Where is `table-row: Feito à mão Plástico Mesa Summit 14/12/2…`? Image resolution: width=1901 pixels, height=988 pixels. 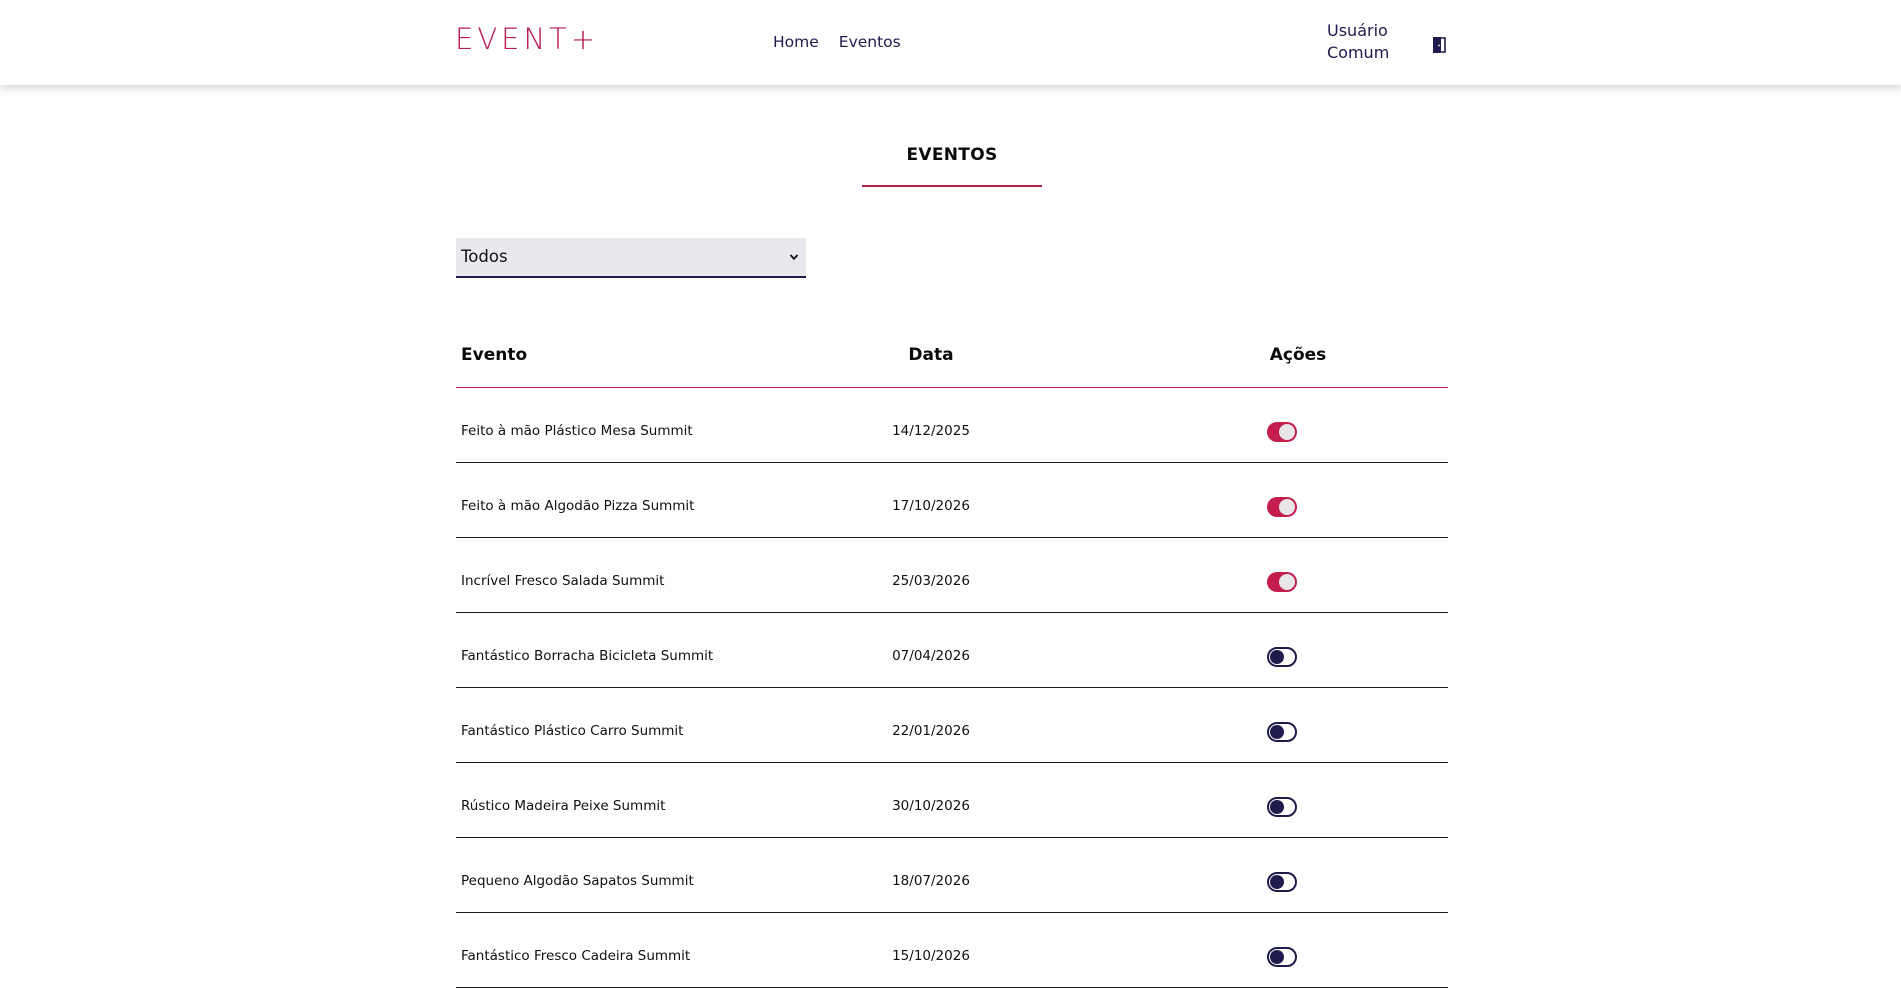
table-row: Feito à mão Plástico Mesa Summit 14/12/2… is located at coordinates (952, 425).